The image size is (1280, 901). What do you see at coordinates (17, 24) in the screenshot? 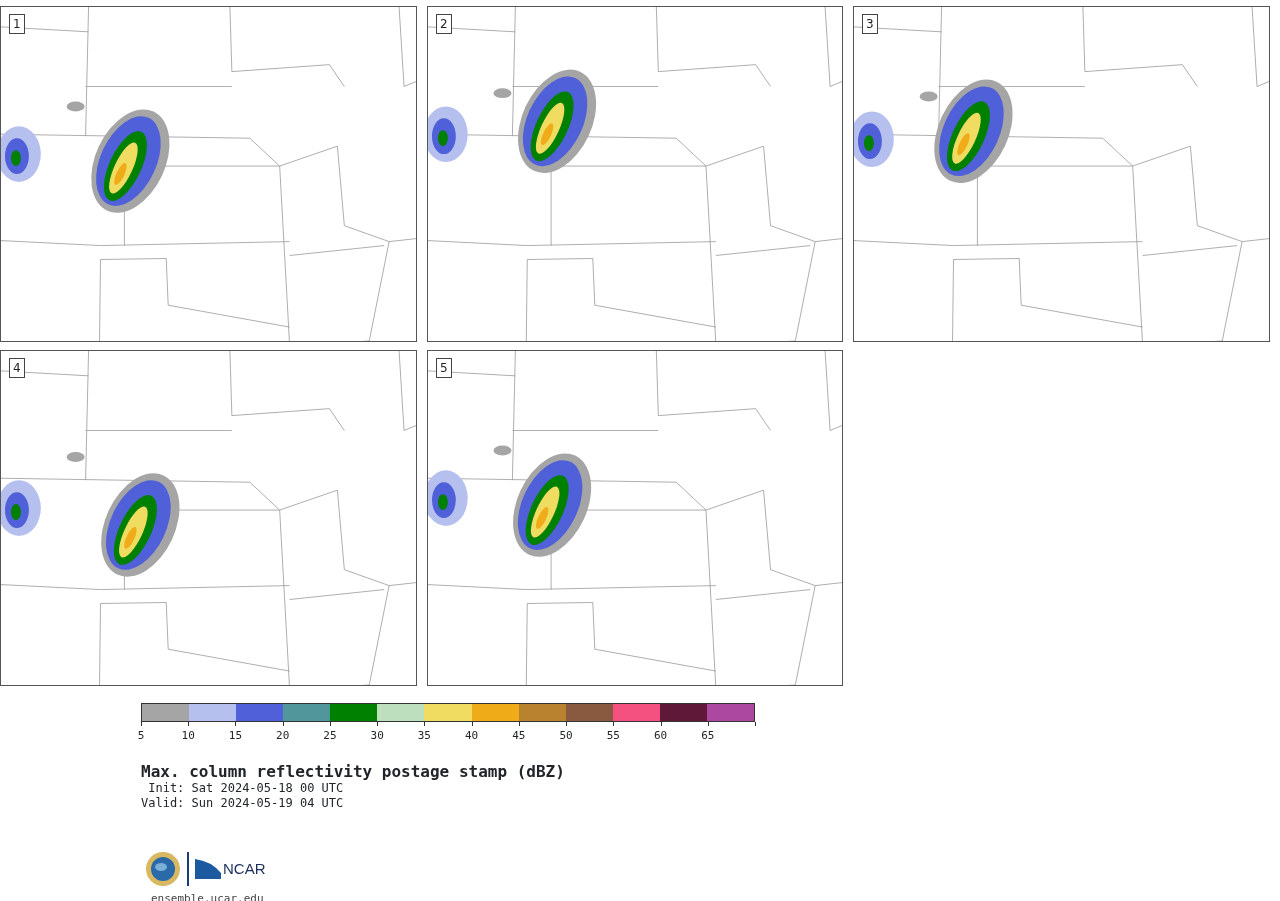
I see `panel-number: 1` at bounding box center [17, 24].